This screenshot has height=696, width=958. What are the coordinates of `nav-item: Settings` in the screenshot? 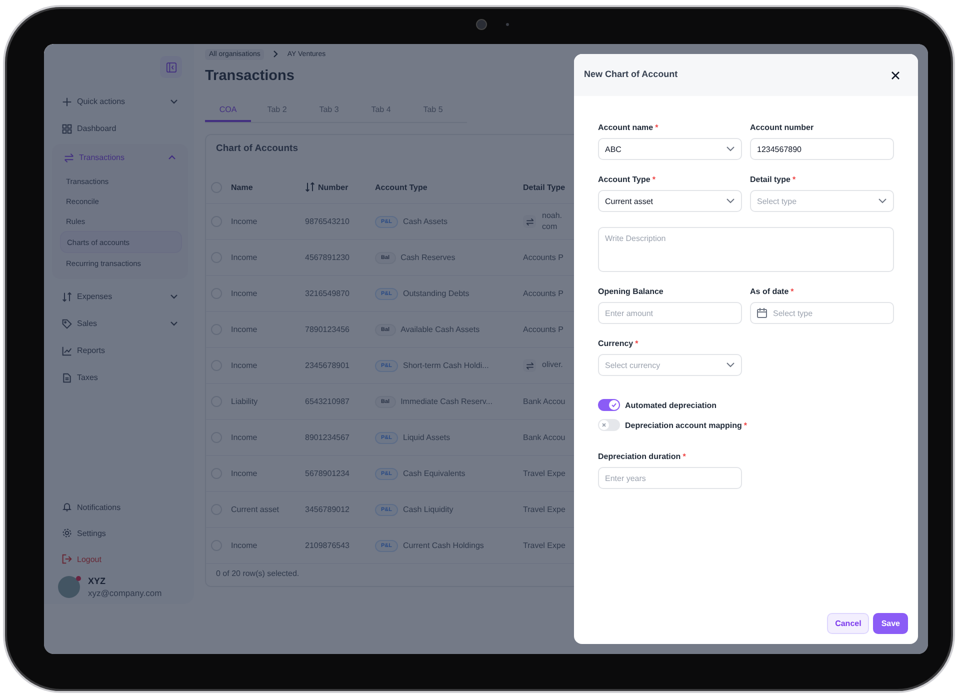 It's located at (120, 533).